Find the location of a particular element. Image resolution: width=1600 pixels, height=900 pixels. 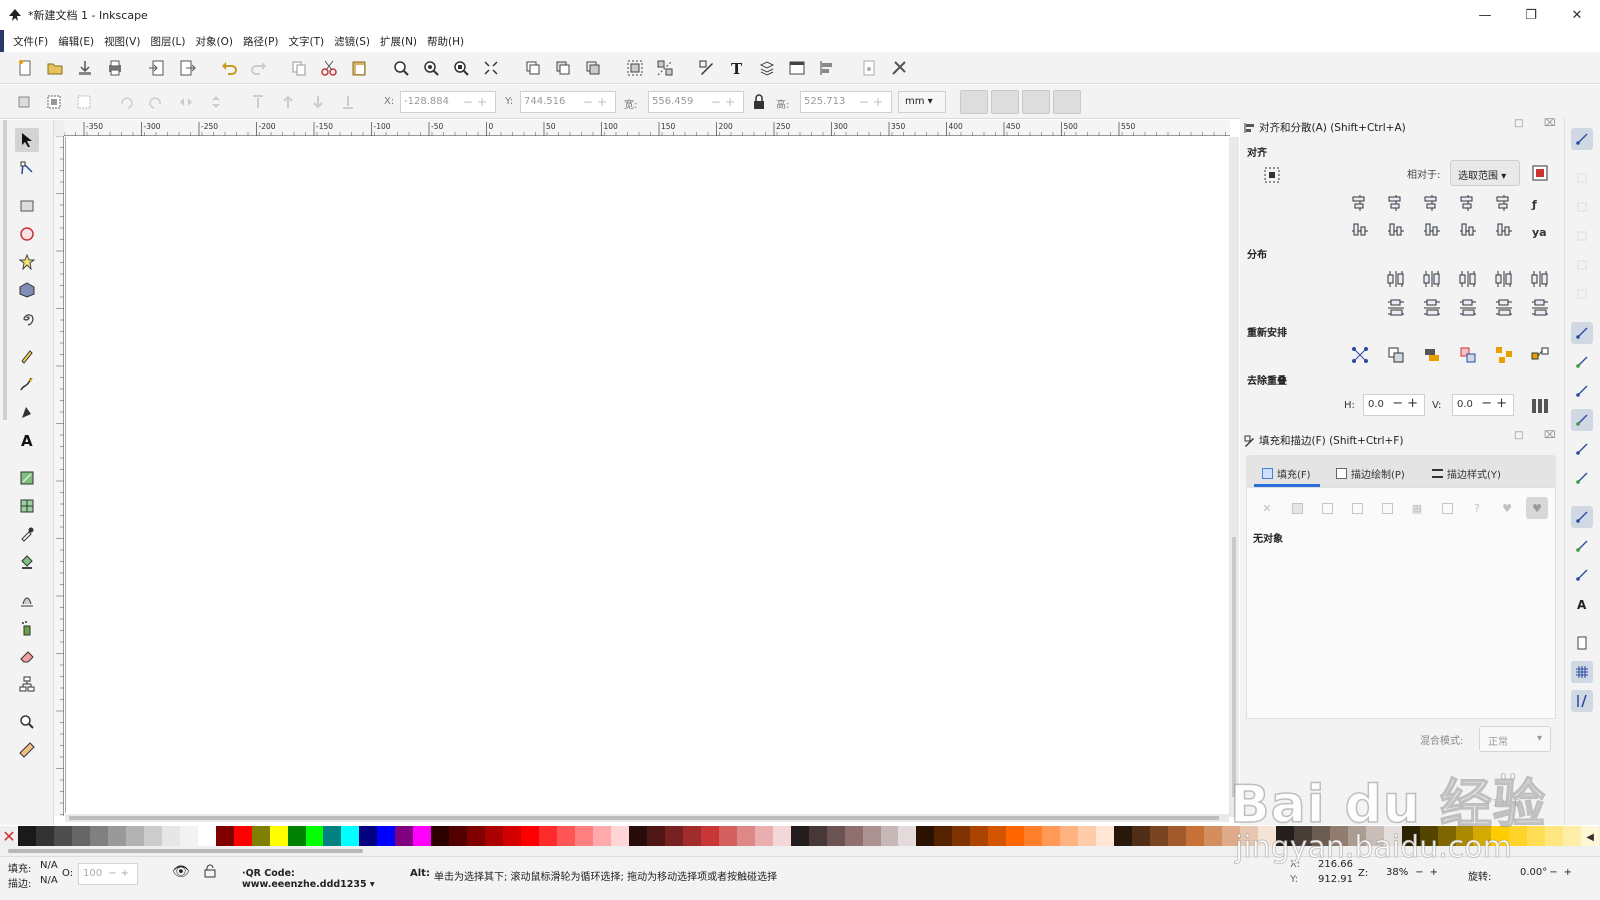

select-all-layers-icon is located at coordinates (54, 102).